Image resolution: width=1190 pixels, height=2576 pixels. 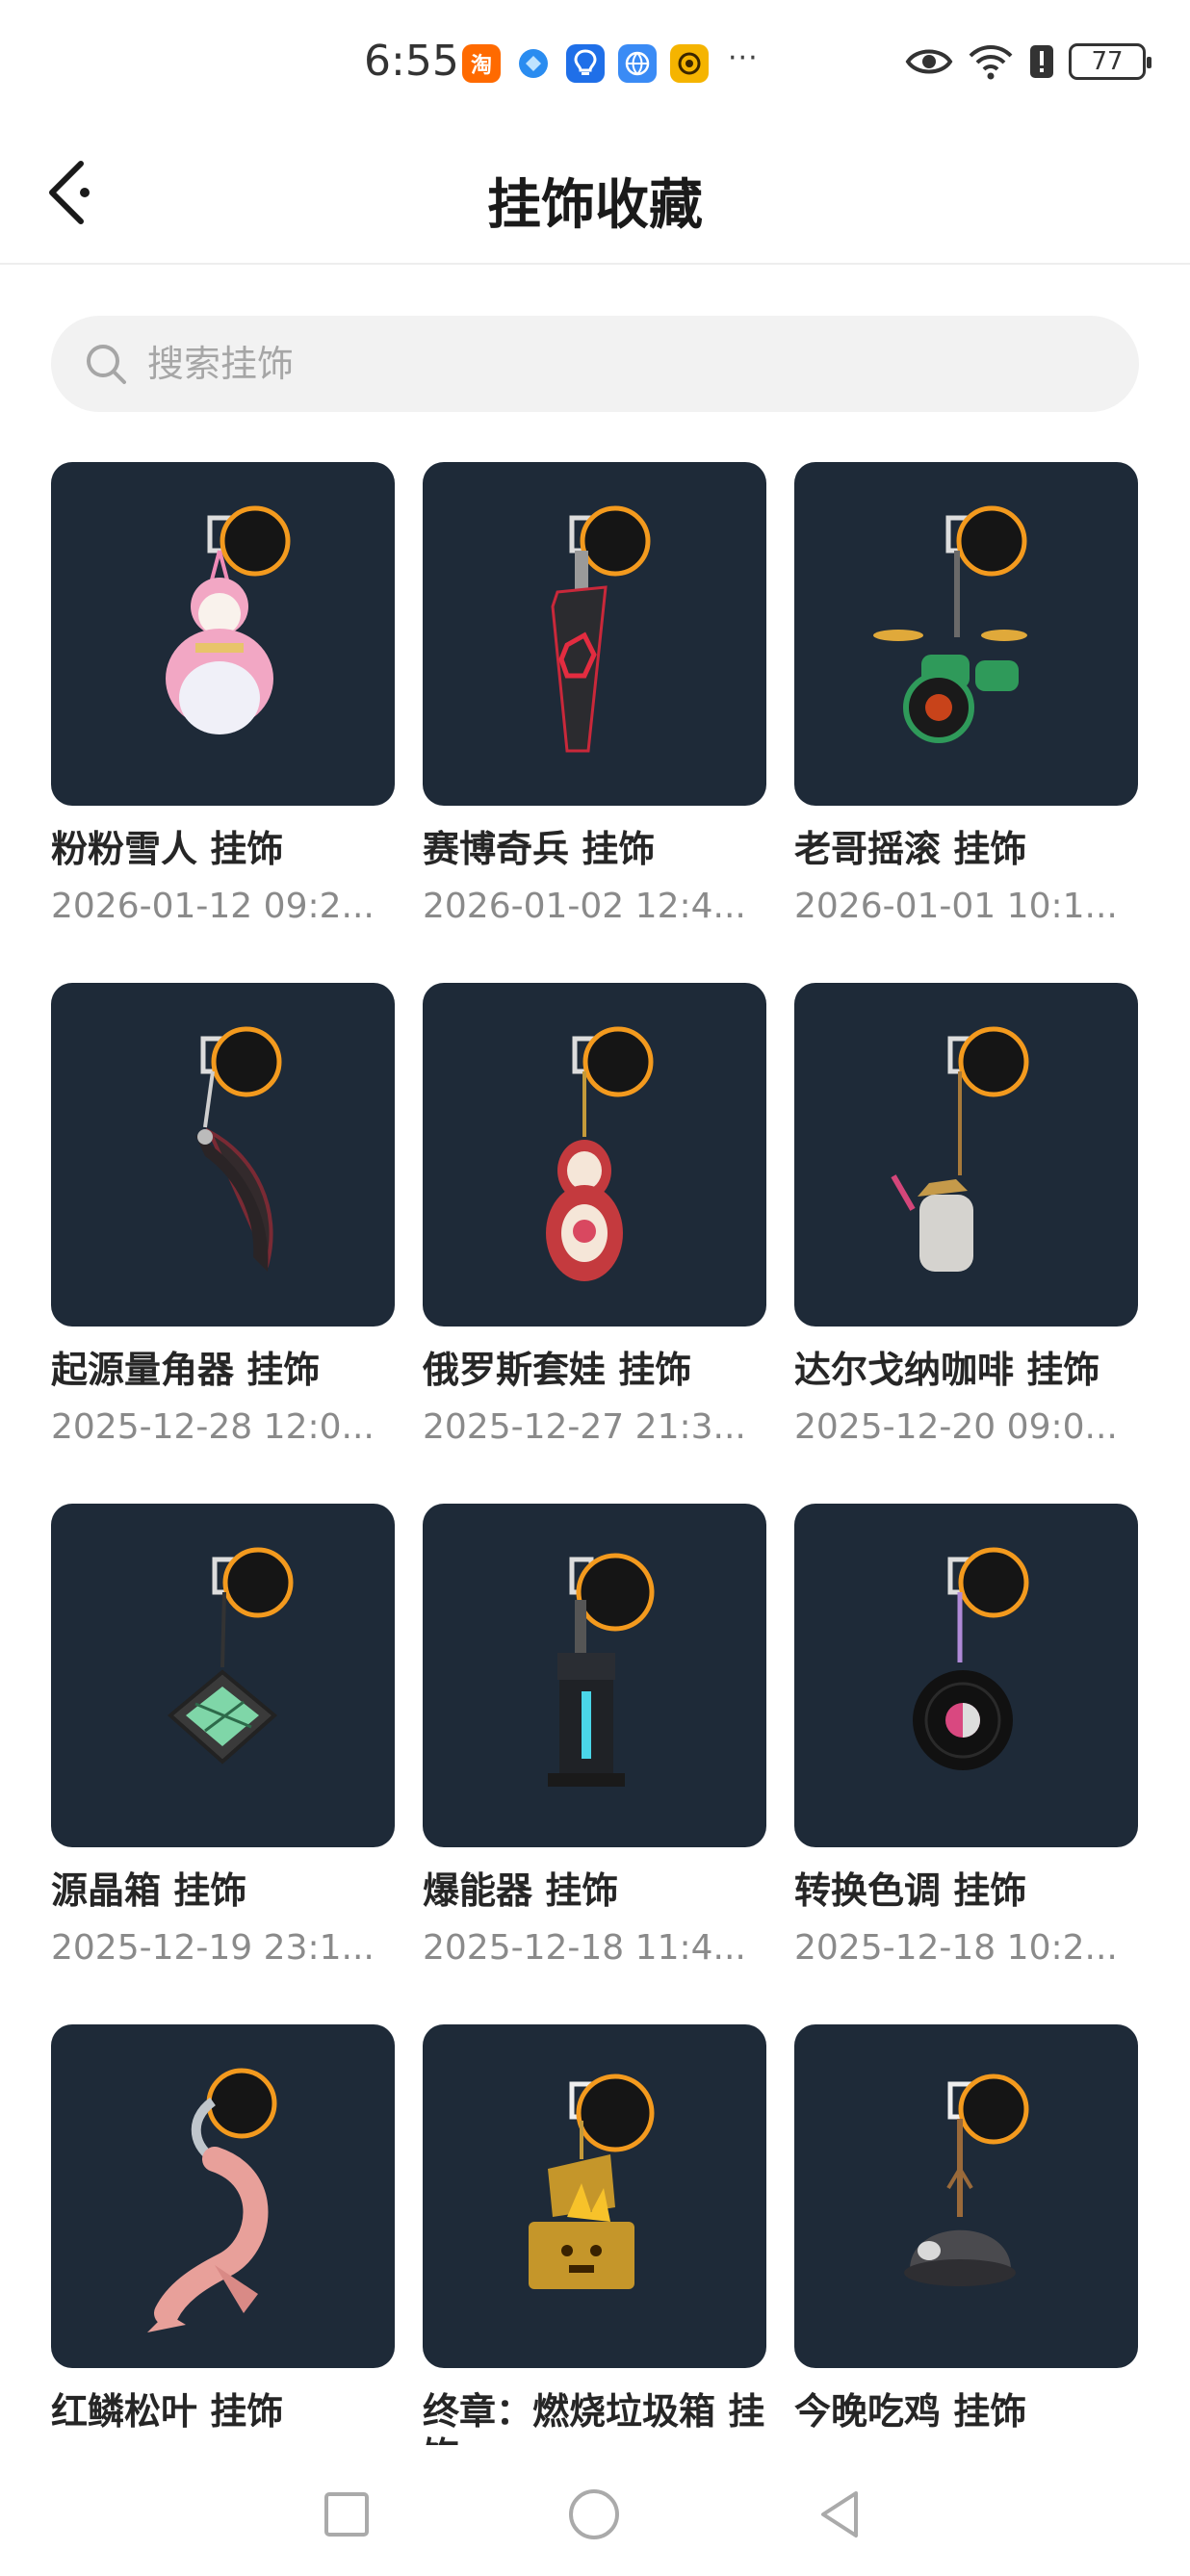 I want to click on search-icon, so click(x=107, y=364).